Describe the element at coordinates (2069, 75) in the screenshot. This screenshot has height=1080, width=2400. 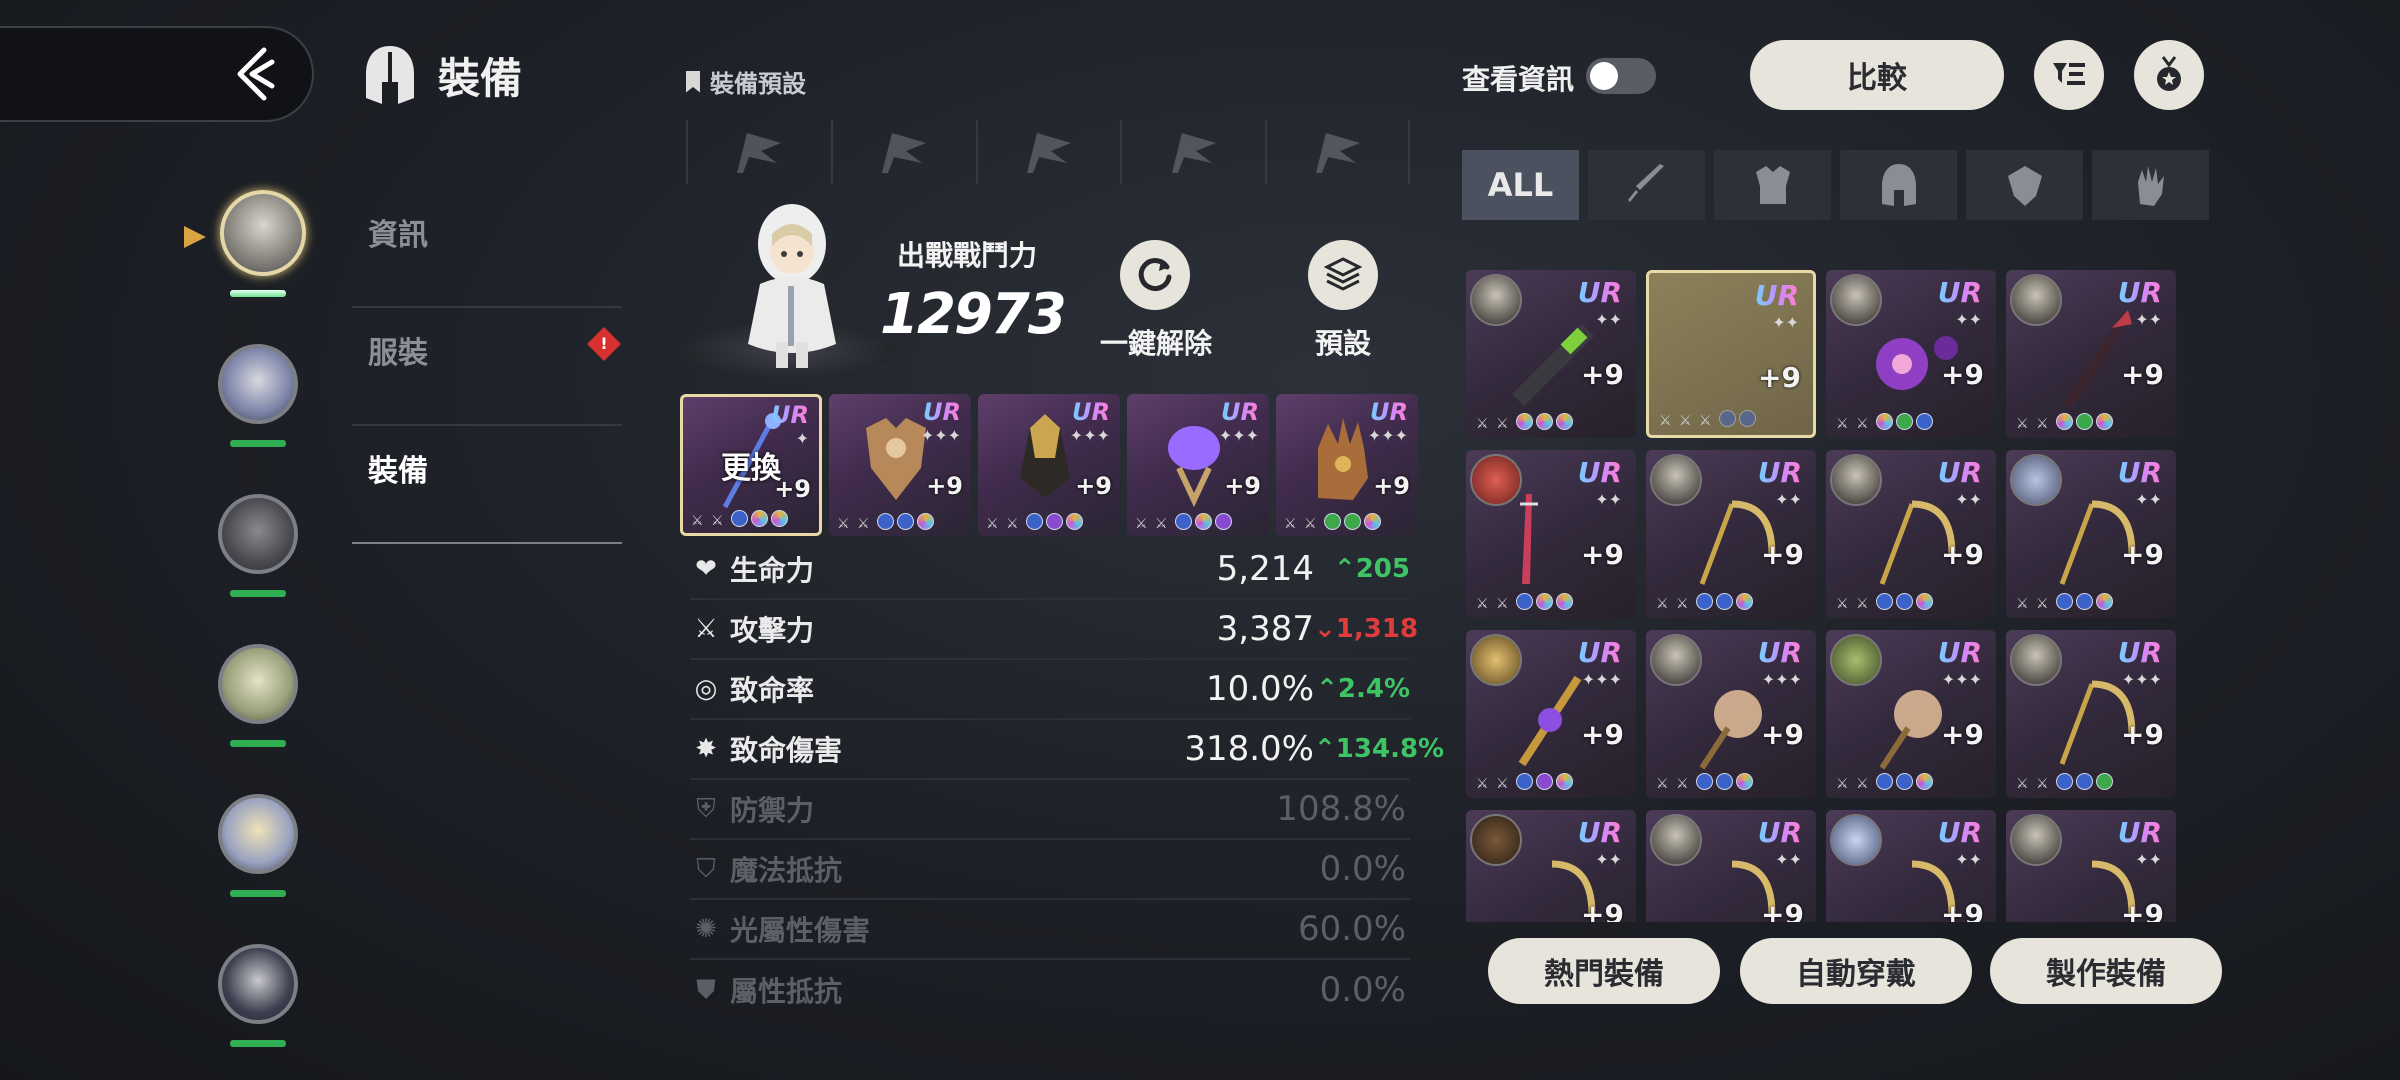
I see `sort-filter-button` at that location.